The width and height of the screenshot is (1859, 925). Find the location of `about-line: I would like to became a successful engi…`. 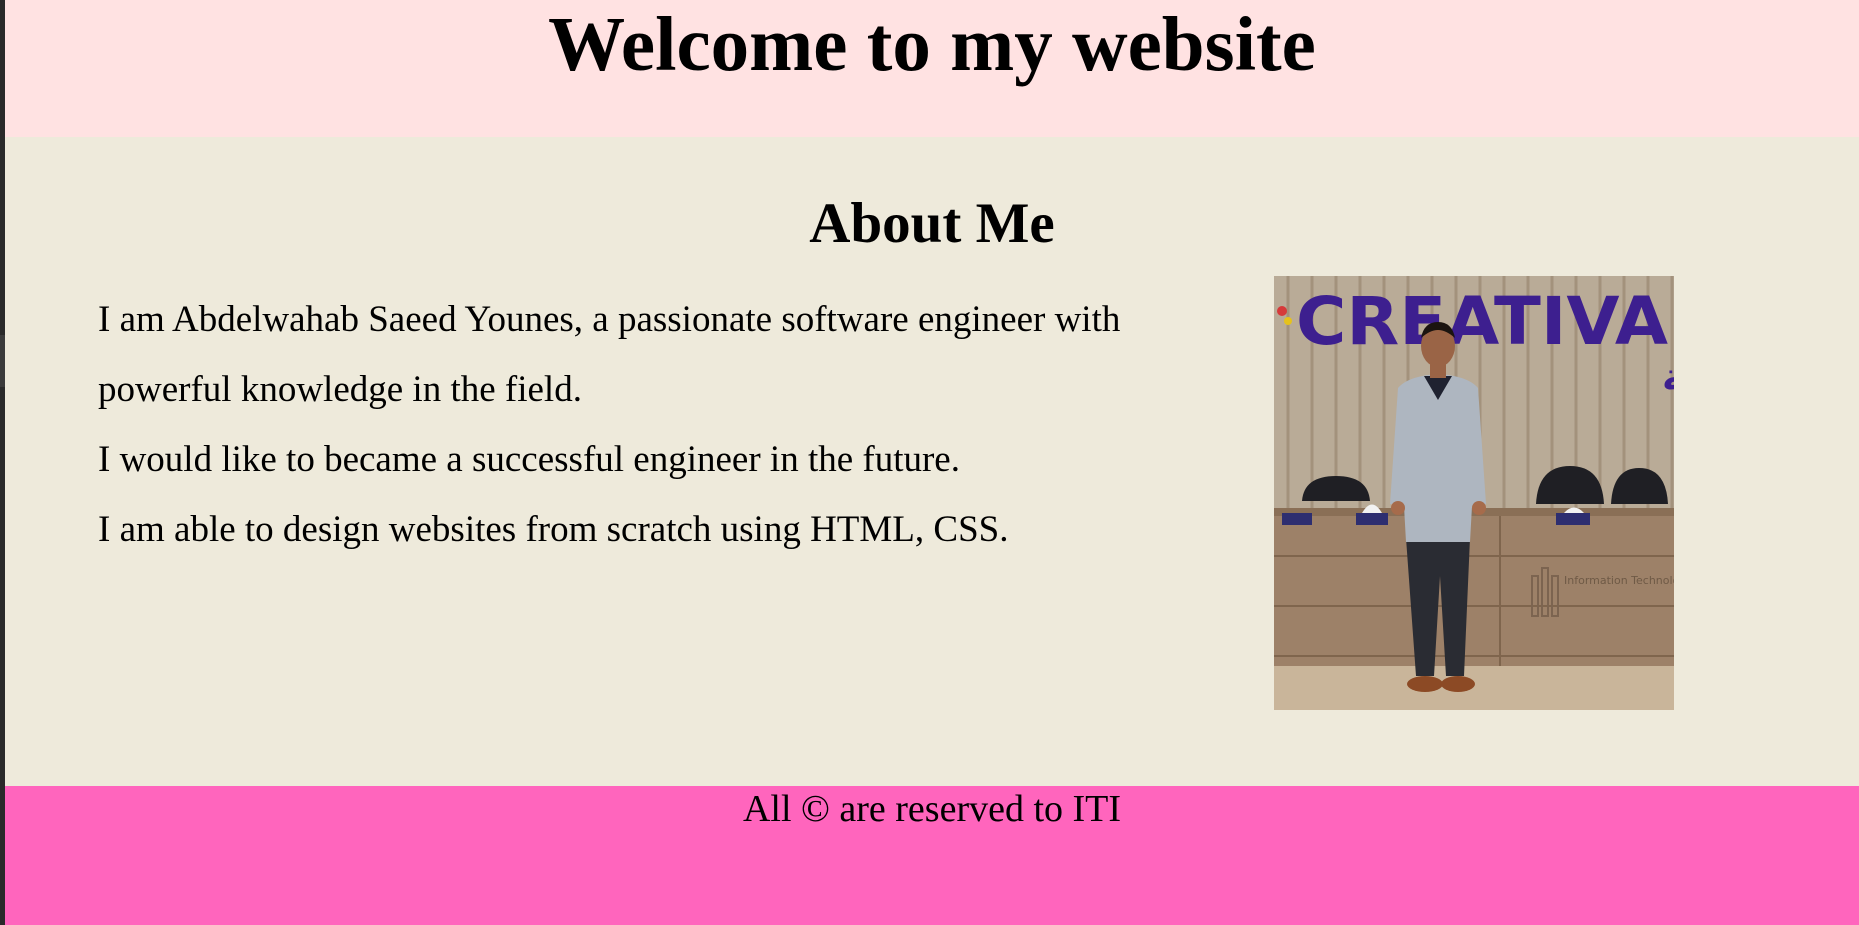

about-line: I would like to became a successful engi… is located at coordinates (529, 459).